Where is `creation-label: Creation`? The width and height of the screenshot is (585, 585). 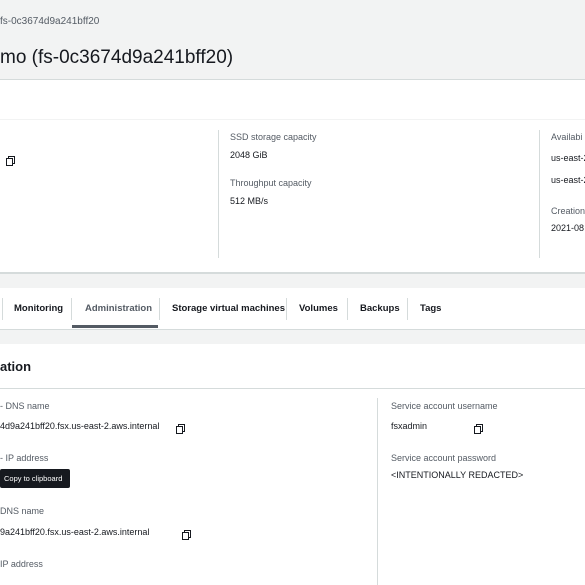 creation-label: Creation is located at coordinates (568, 211).